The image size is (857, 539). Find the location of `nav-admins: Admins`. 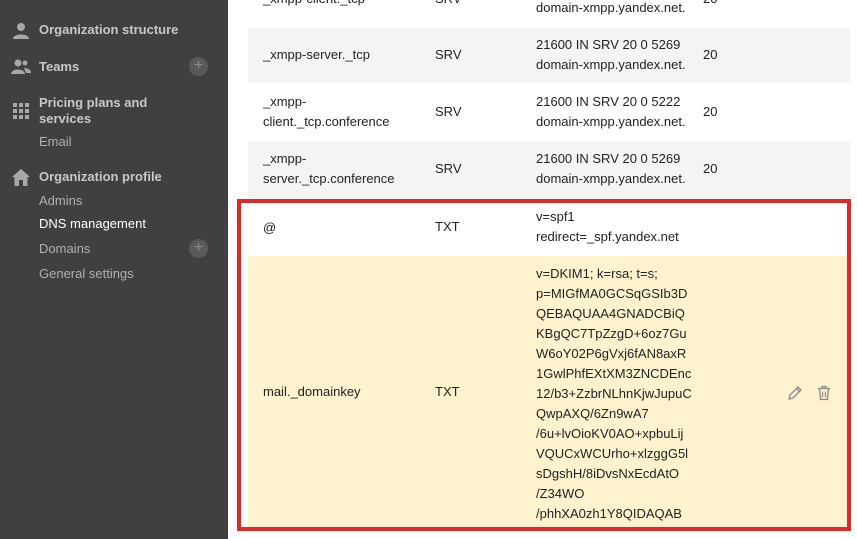

nav-admins: Admins is located at coordinates (60, 201).